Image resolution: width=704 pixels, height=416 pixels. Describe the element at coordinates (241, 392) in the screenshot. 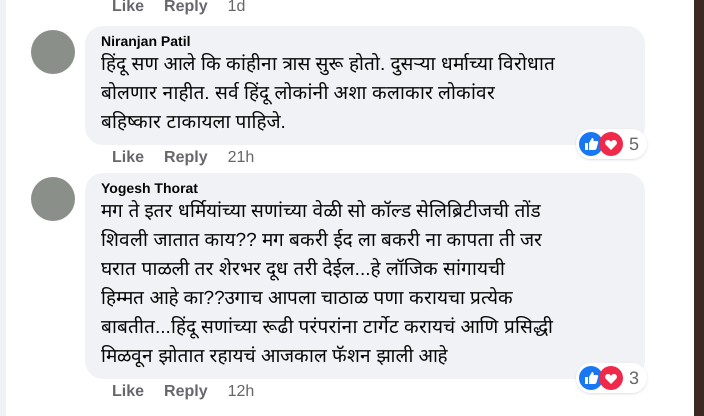

I see `timestamp: 12h` at that location.